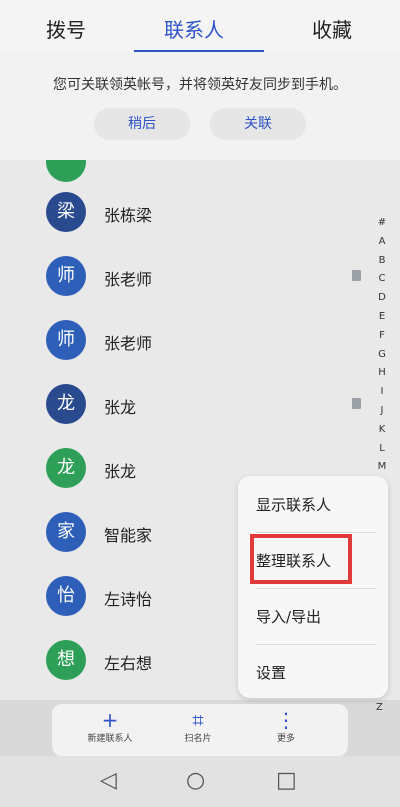 The image size is (400, 807). Describe the element at coordinates (382, 242) in the screenshot. I see `index-letter: A` at that location.